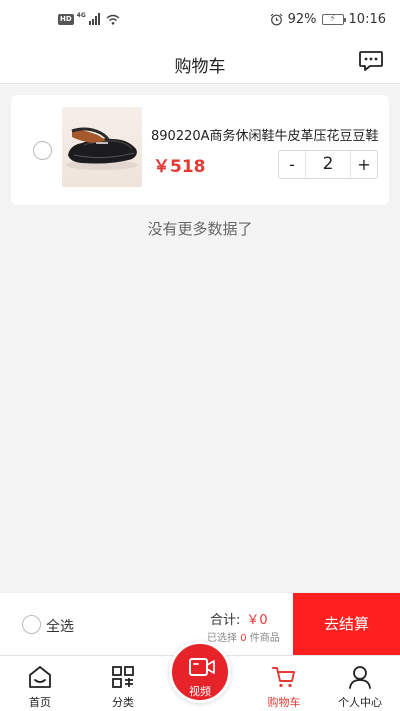  I want to click on tab-cart: 购物车, so click(284, 685).